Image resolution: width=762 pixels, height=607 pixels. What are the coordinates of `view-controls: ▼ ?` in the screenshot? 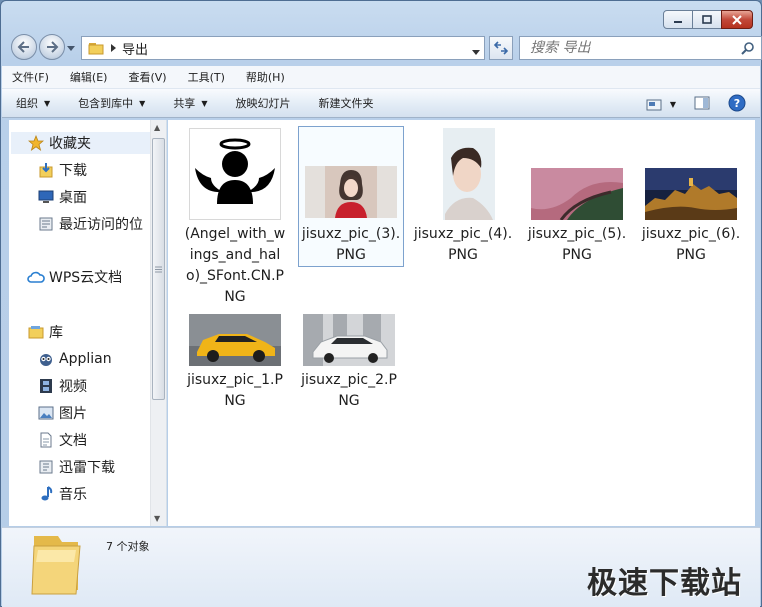 It's located at (687, 104).